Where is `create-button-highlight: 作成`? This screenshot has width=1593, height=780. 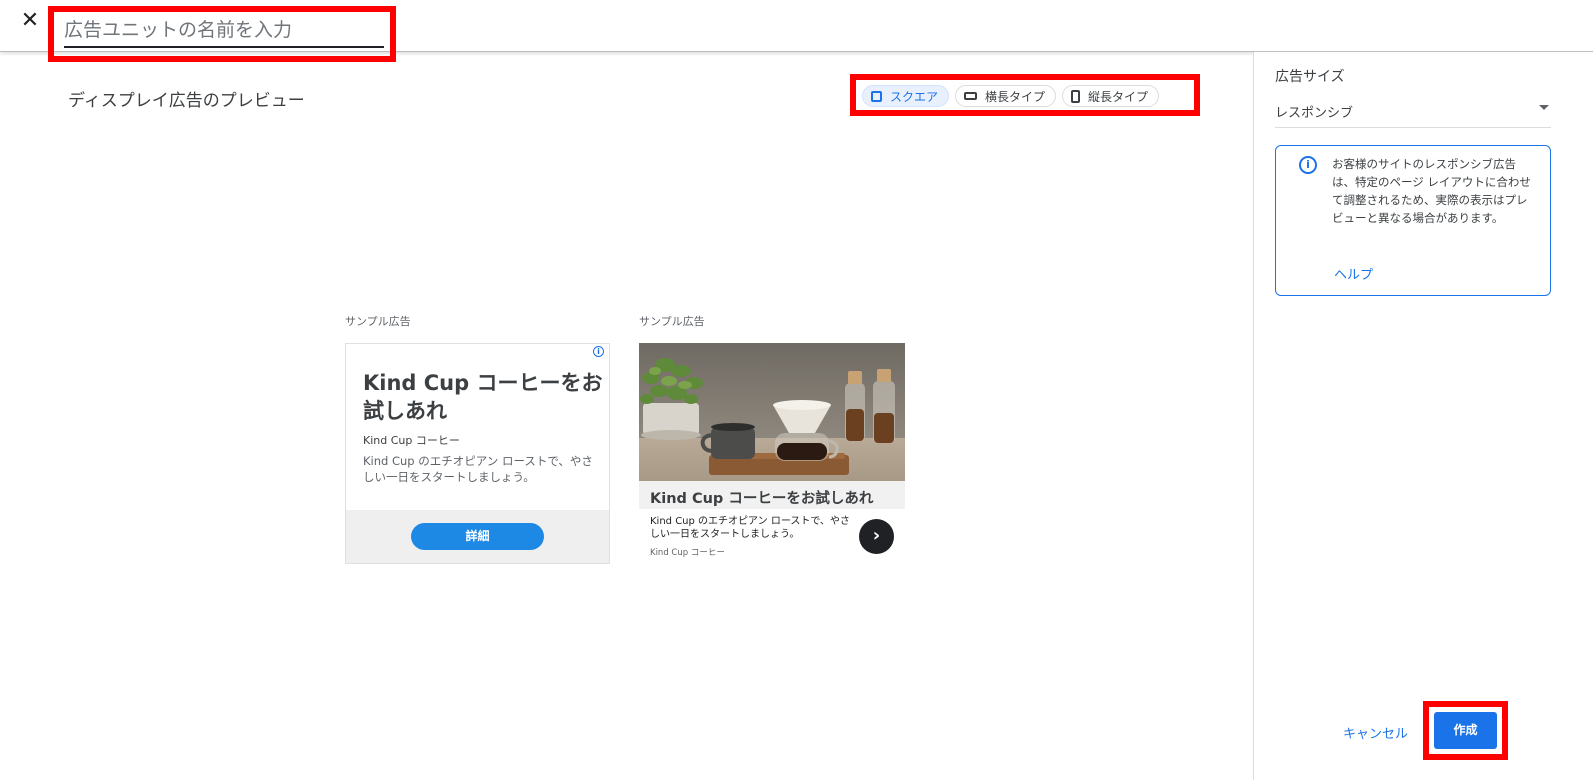
create-button-highlight: 作成 is located at coordinates (1465, 730).